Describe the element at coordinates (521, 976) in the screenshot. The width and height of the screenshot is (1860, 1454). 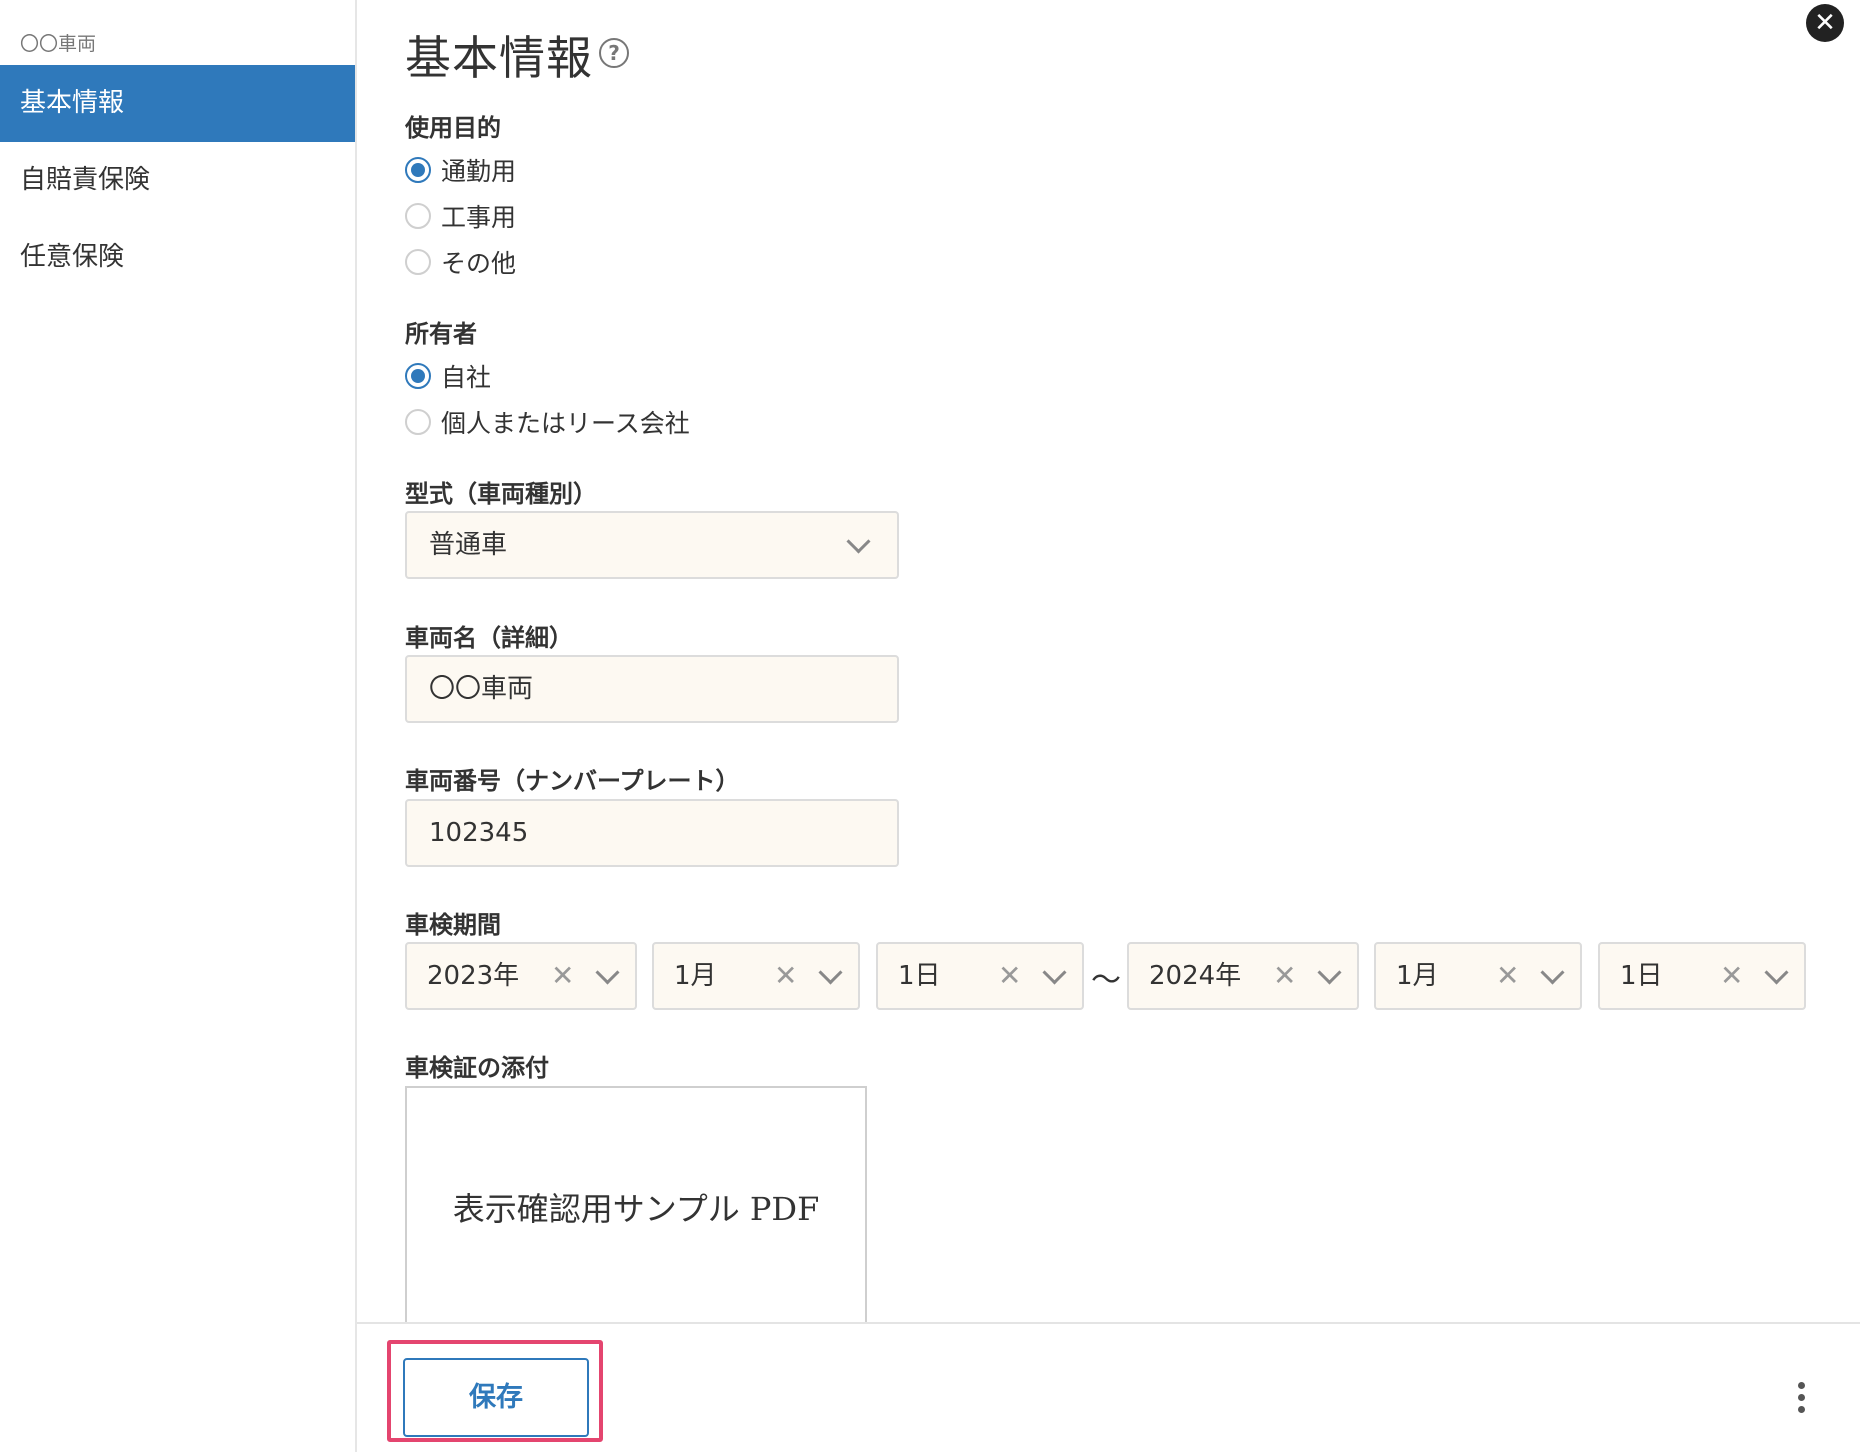
I see `start-year-select: 2023年 ✕` at that location.